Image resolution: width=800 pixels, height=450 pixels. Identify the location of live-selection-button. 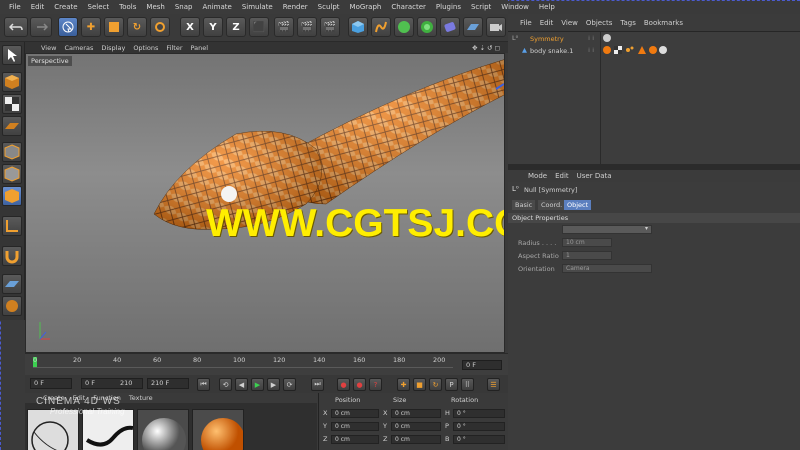
(68, 27).